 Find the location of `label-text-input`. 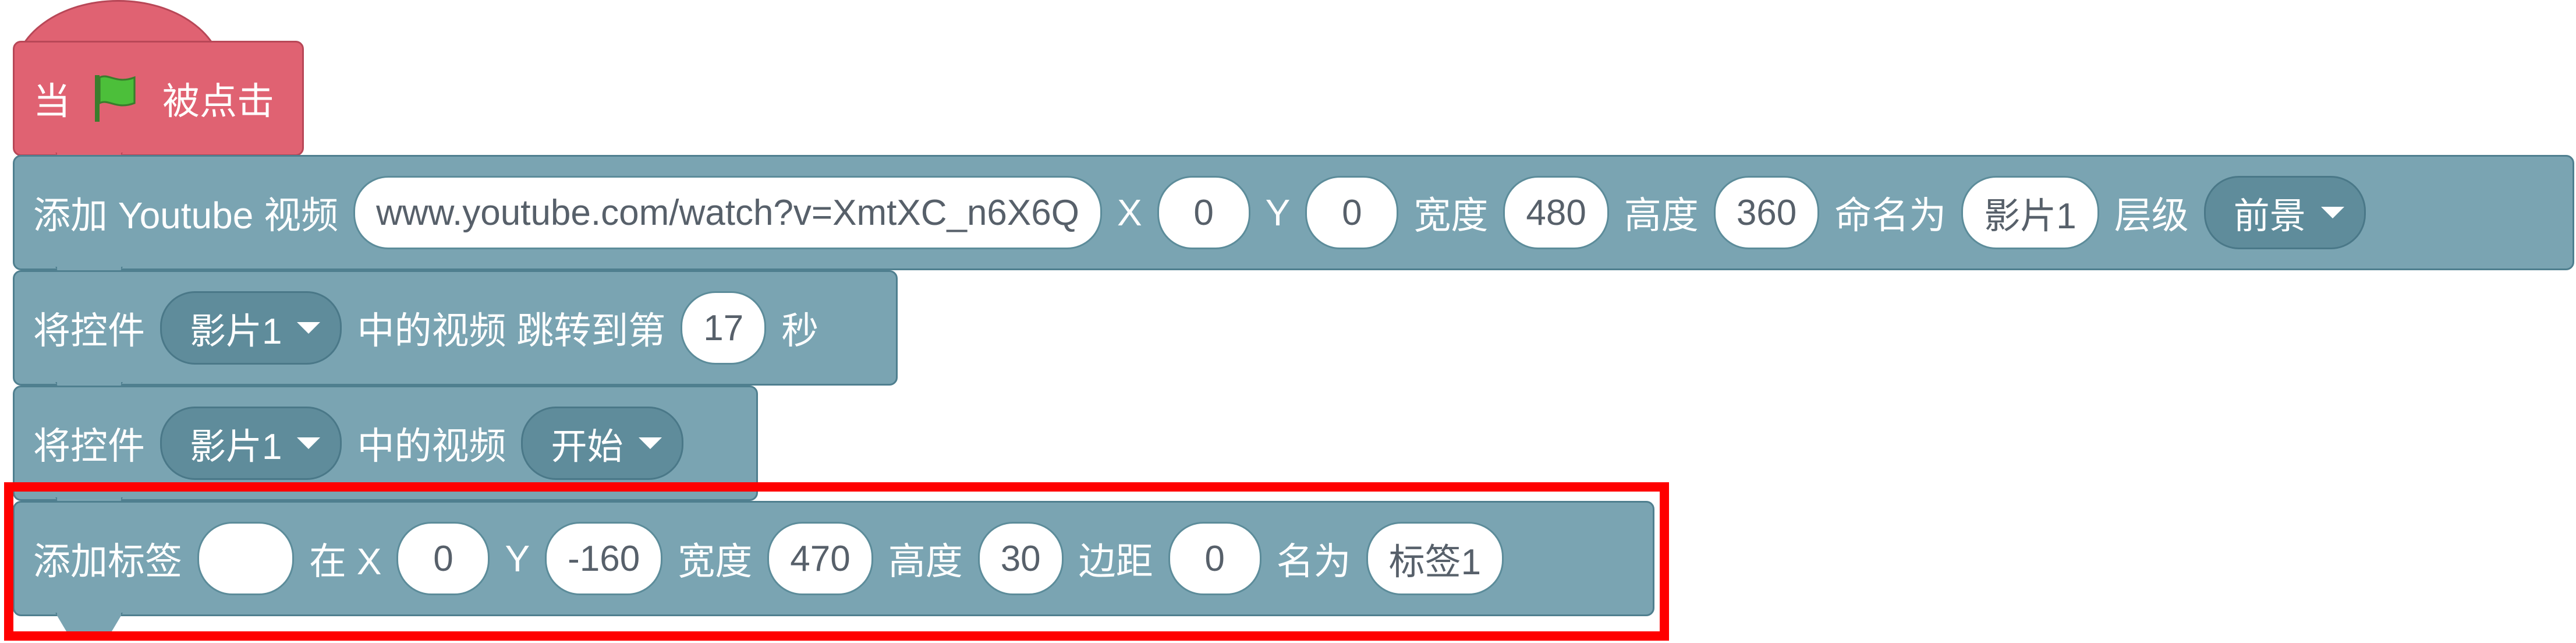

label-text-input is located at coordinates (245, 558).